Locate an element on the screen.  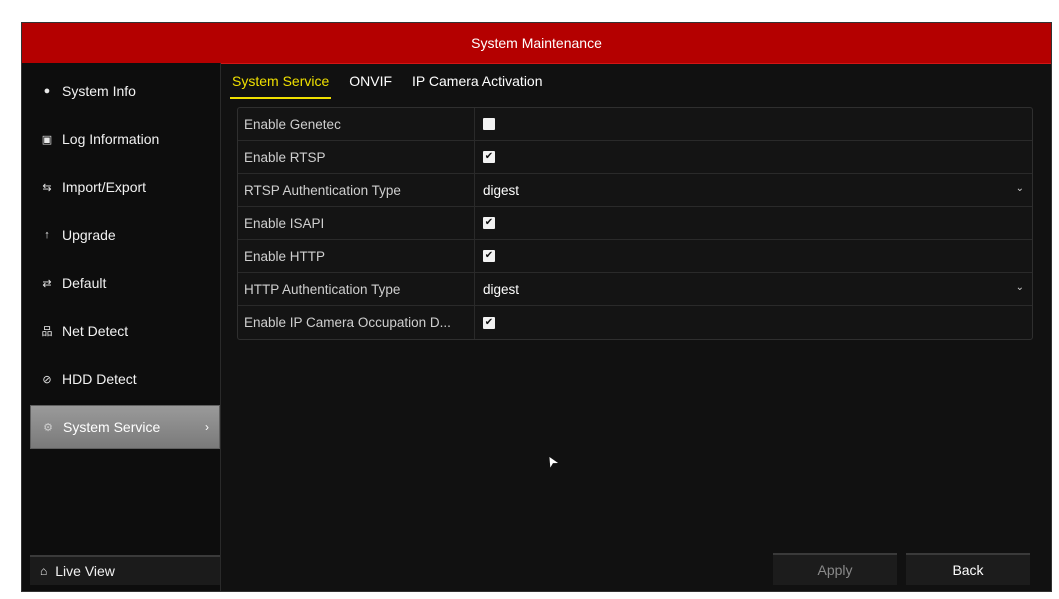
enable-ip-camera-occupation-checkbox: ✔ is located at coordinates (489, 322).